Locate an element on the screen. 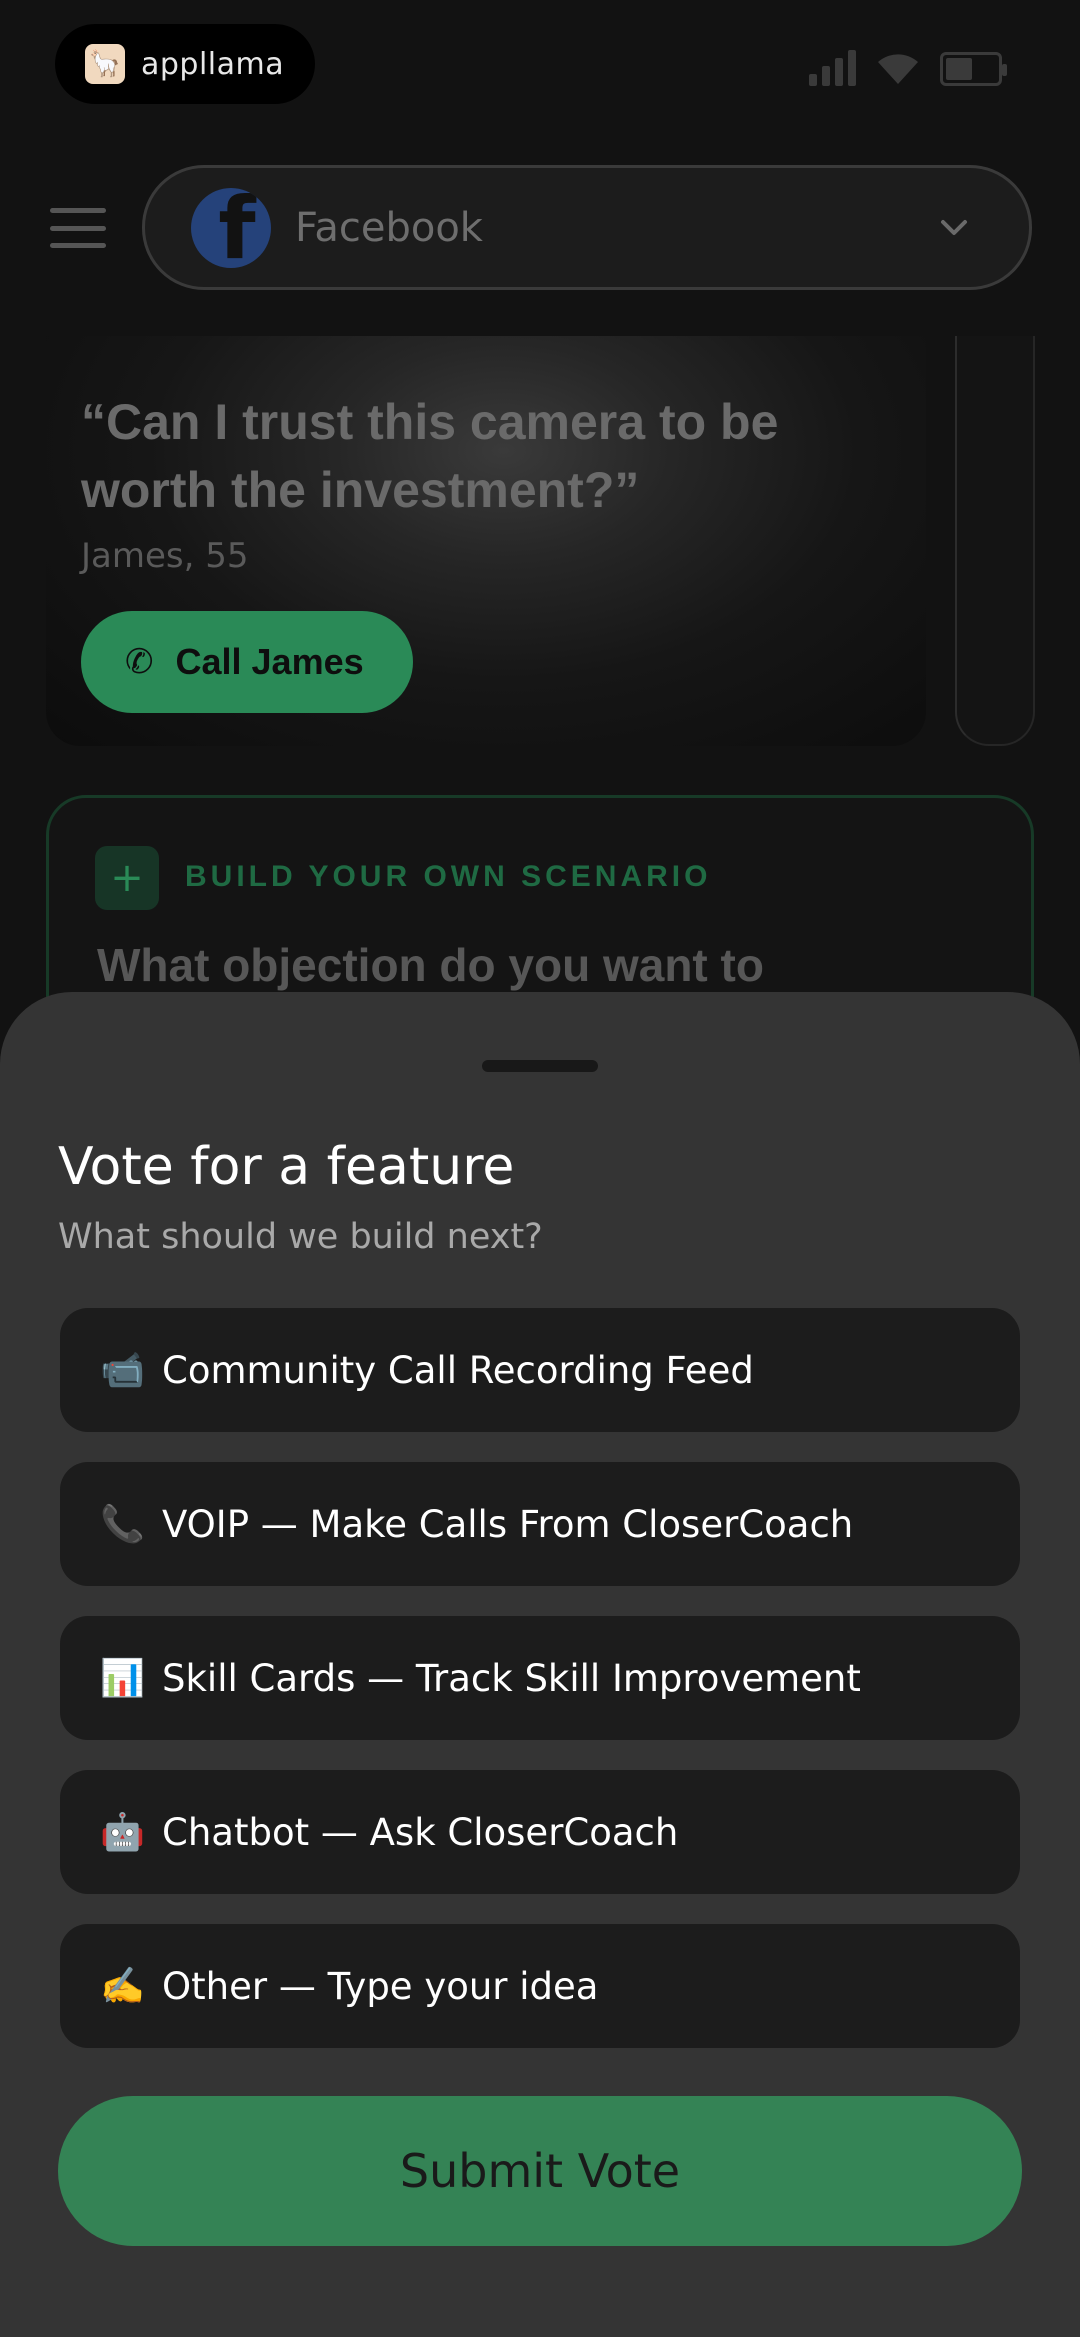  status-icons is located at coordinates (908, 68).